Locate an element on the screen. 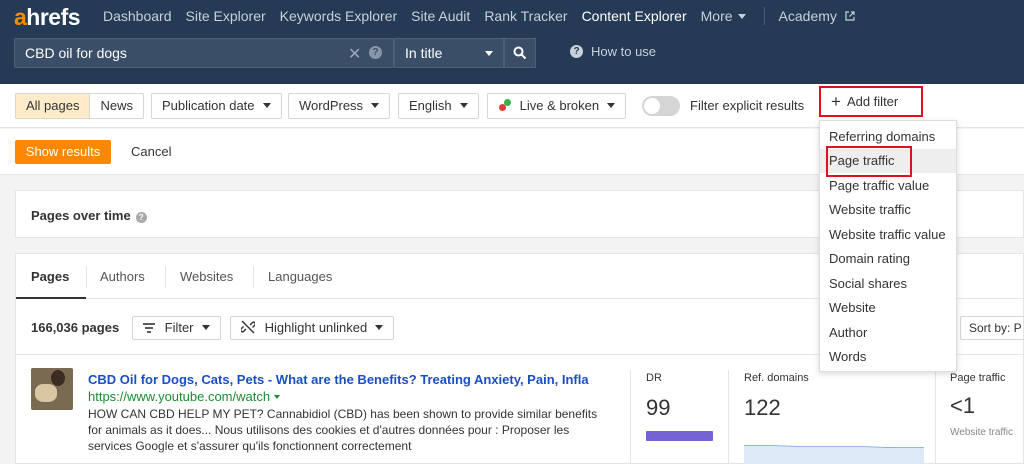 This screenshot has width=1024, height=464. explicit-results-toggle is located at coordinates (661, 106).